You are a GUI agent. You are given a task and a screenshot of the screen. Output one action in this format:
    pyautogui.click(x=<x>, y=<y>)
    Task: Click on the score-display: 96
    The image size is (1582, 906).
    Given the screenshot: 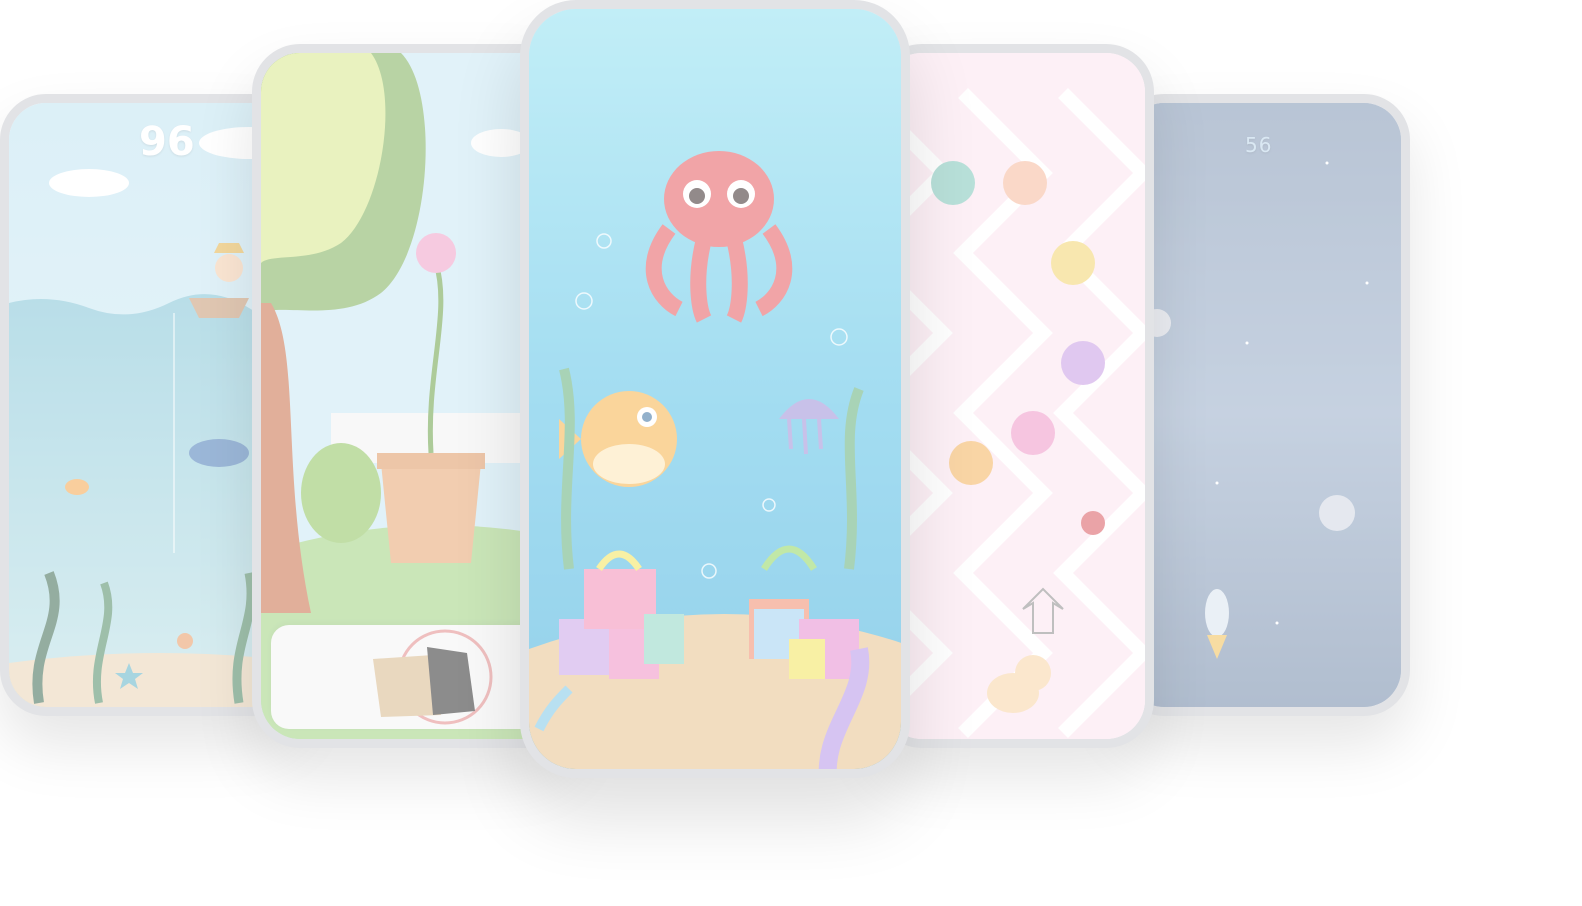 What is the action you would take?
    pyautogui.click(x=167, y=142)
    